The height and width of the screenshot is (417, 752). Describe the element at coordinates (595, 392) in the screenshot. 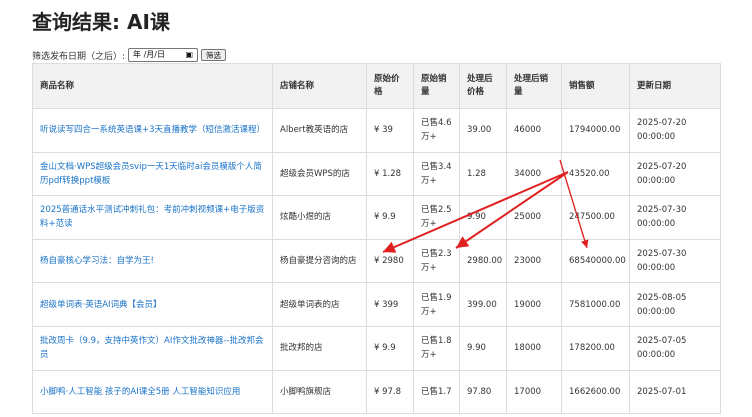

I see `revenue-cell: 1662600.00` at that location.